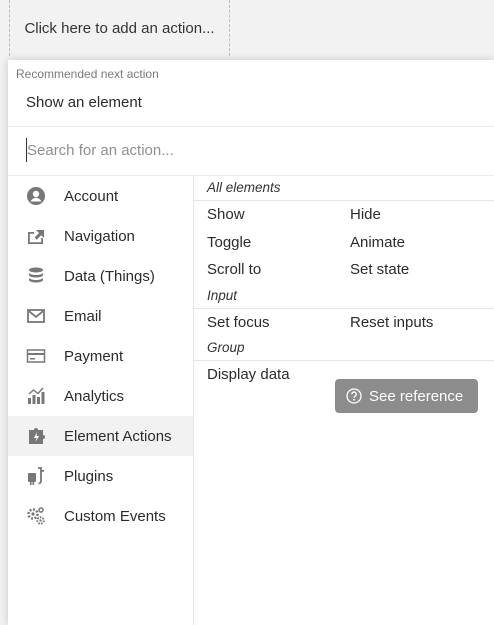 This screenshot has width=494, height=625. Describe the element at coordinates (94, 356) in the screenshot. I see `category-label: Payment` at that location.